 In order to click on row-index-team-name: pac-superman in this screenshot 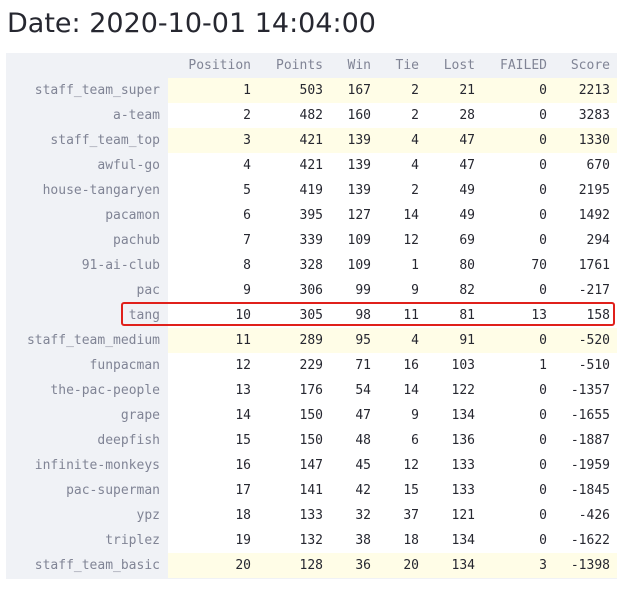, I will do `click(87, 490)`.